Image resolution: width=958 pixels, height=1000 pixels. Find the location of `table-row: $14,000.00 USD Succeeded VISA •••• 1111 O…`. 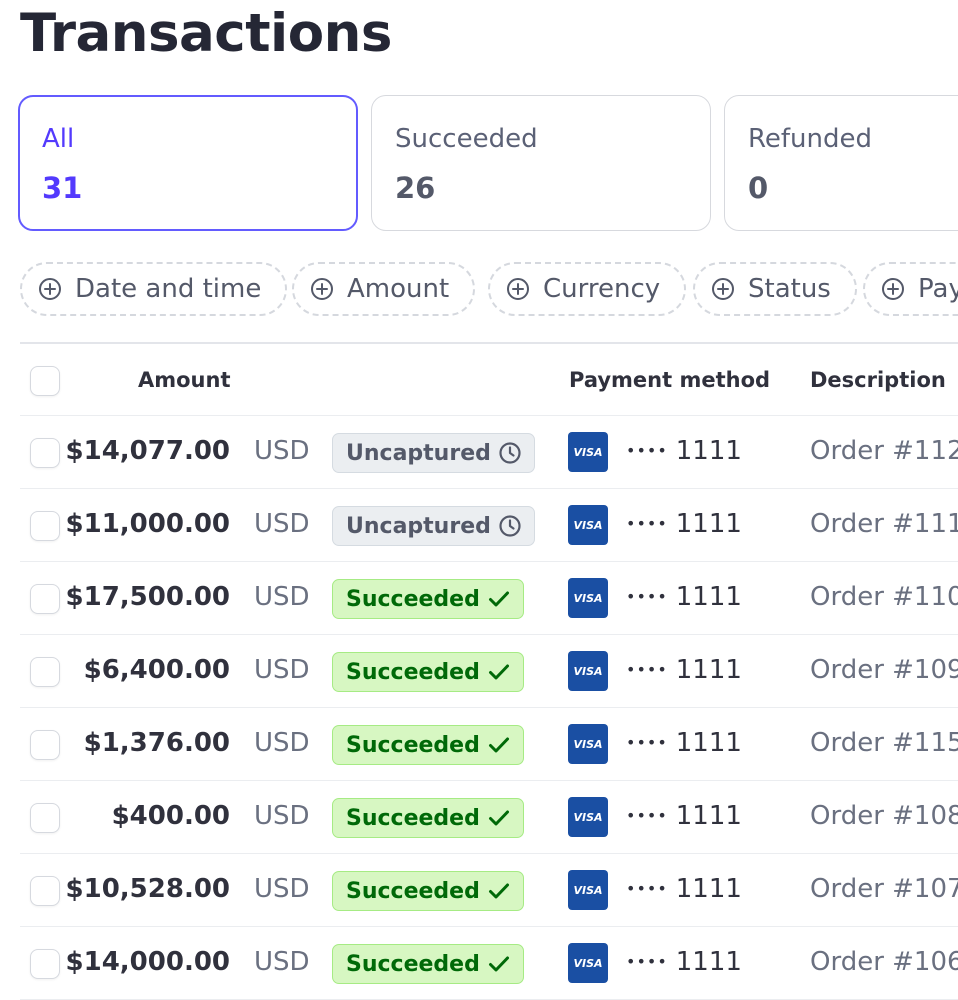

table-row: $14,000.00 USD Succeeded VISA •••• 1111 O… is located at coordinates (489, 963).